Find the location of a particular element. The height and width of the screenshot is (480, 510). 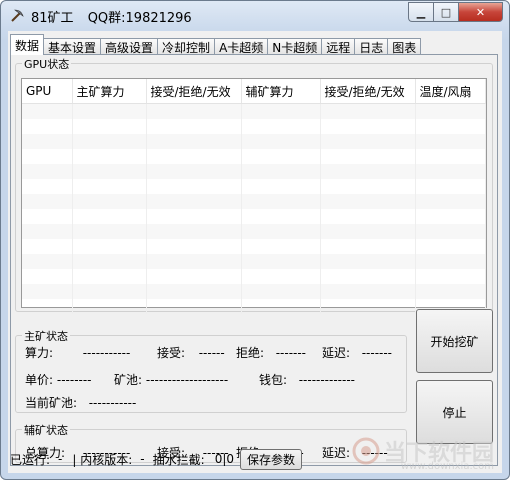

app-name: 81矿工 is located at coordinates (52, 18).